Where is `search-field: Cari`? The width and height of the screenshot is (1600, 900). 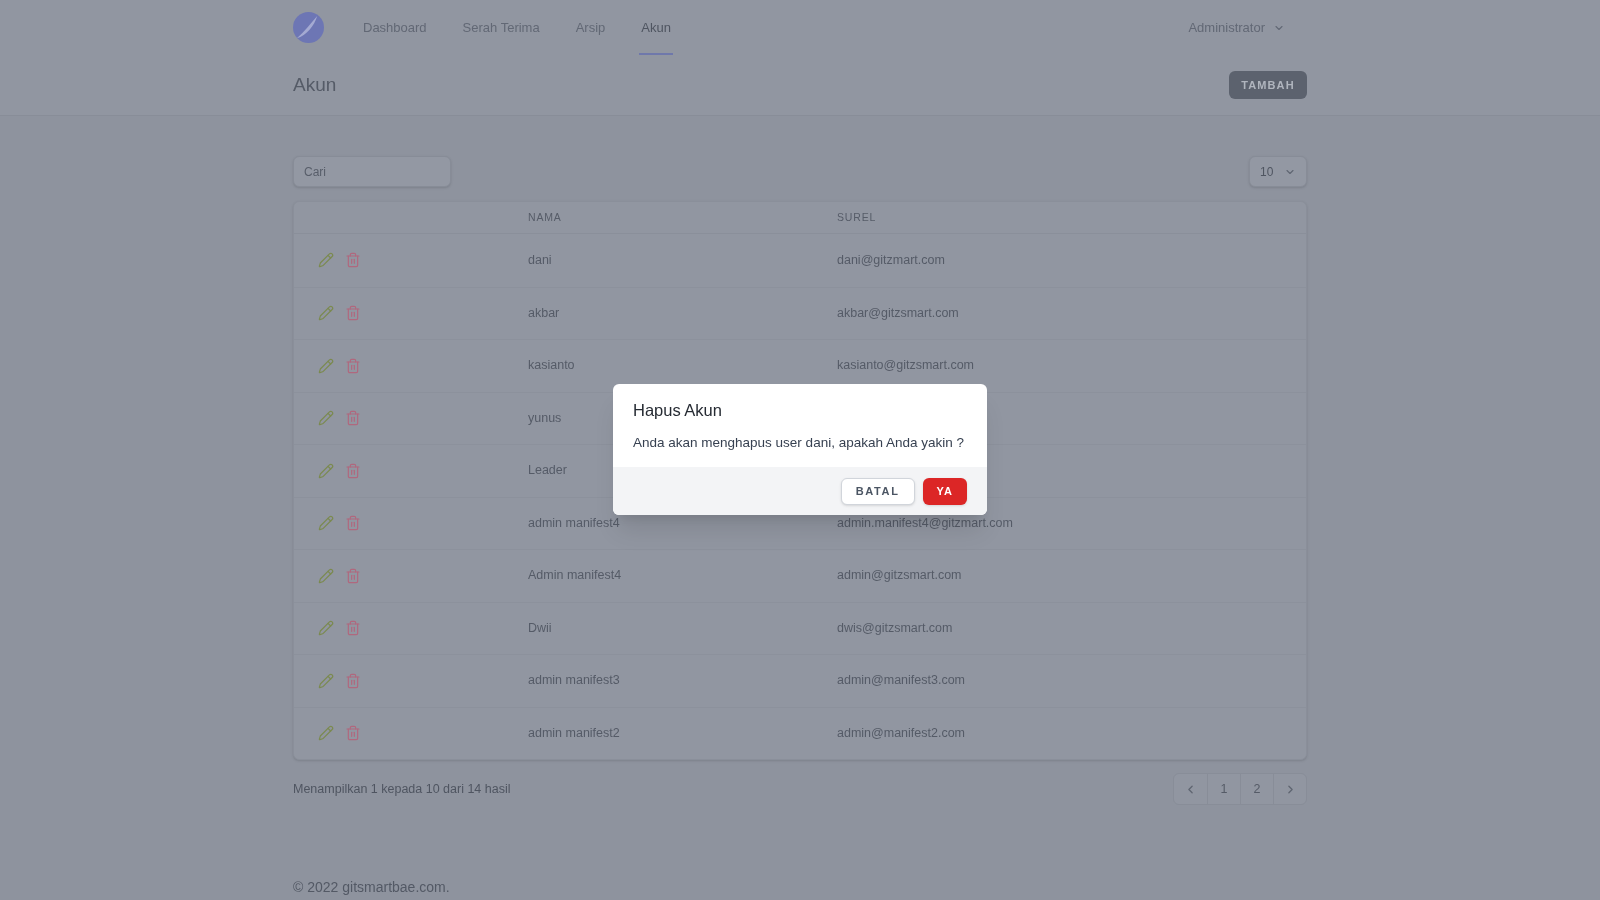
search-field: Cari is located at coordinates (372, 171).